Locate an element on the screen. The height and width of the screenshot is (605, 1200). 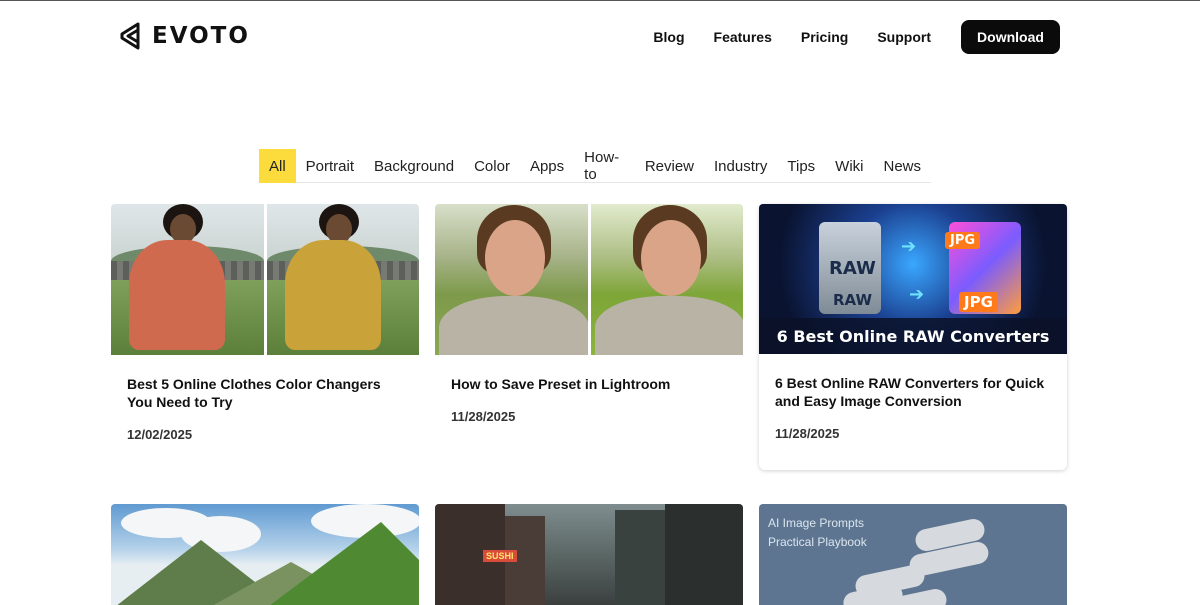
post-title: How to Save Preset in Lightroom is located at coordinates (589, 384).